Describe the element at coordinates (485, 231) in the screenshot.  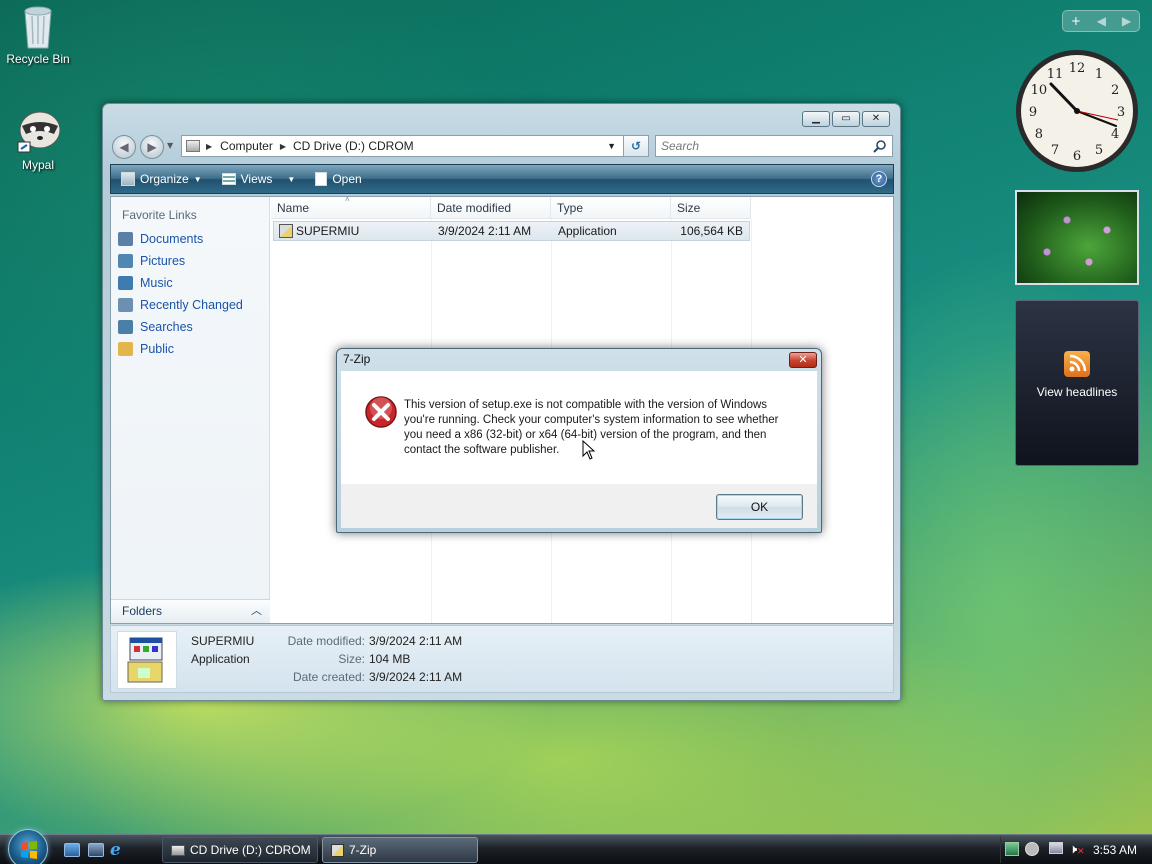
I see `file-date: 3/9/2024 2:11 AM` at that location.